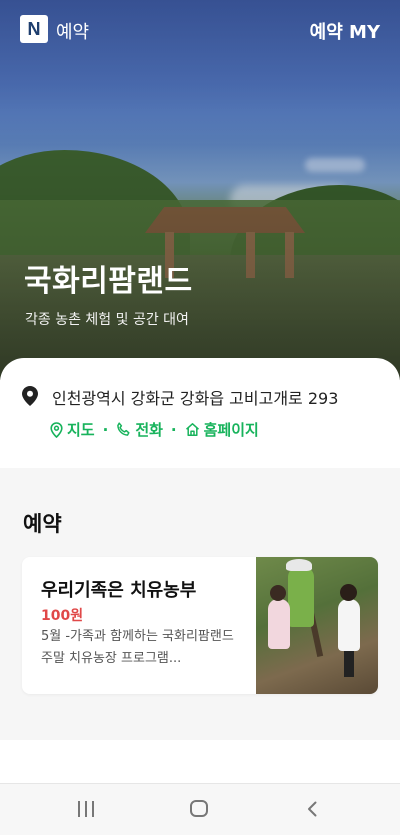 This screenshot has height=835, width=400. I want to click on my-reservations-link: 예약 MY, so click(345, 31).